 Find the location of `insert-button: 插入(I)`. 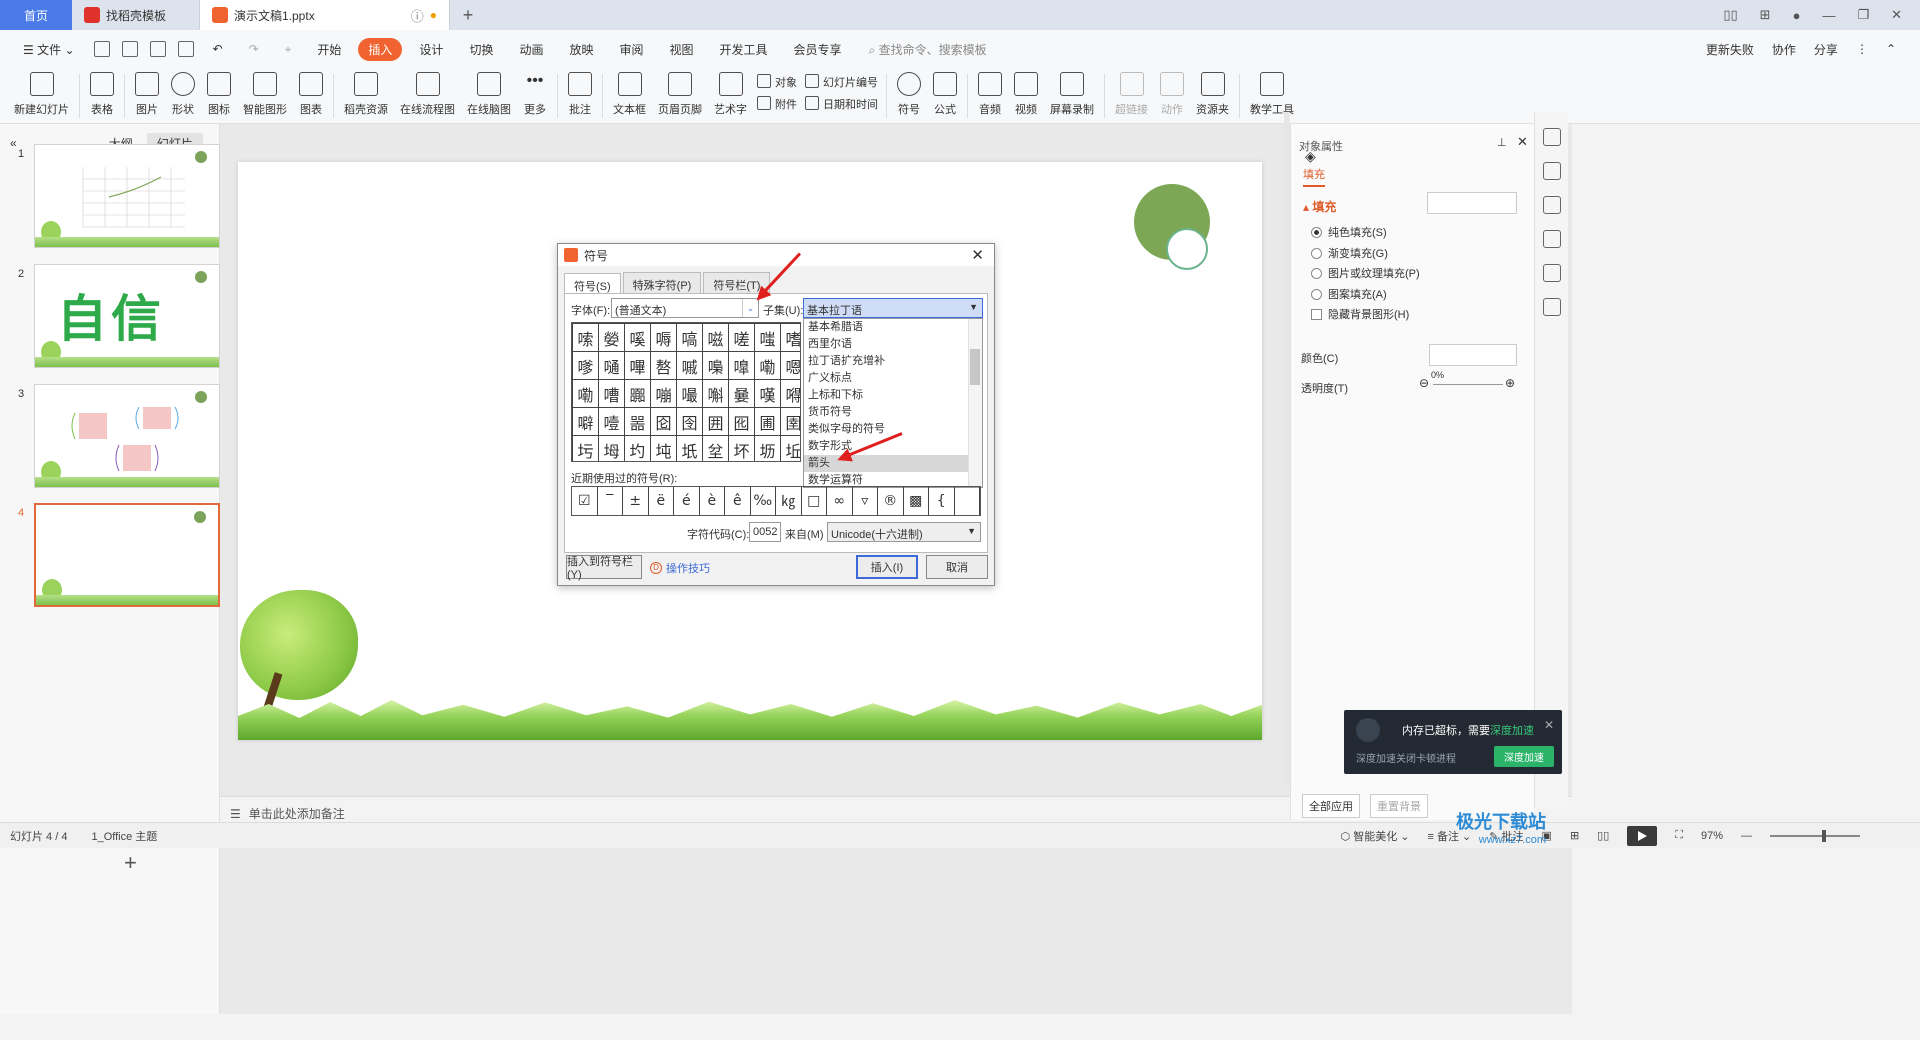

insert-button: 插入(I) is located at coordinates (887, 567).